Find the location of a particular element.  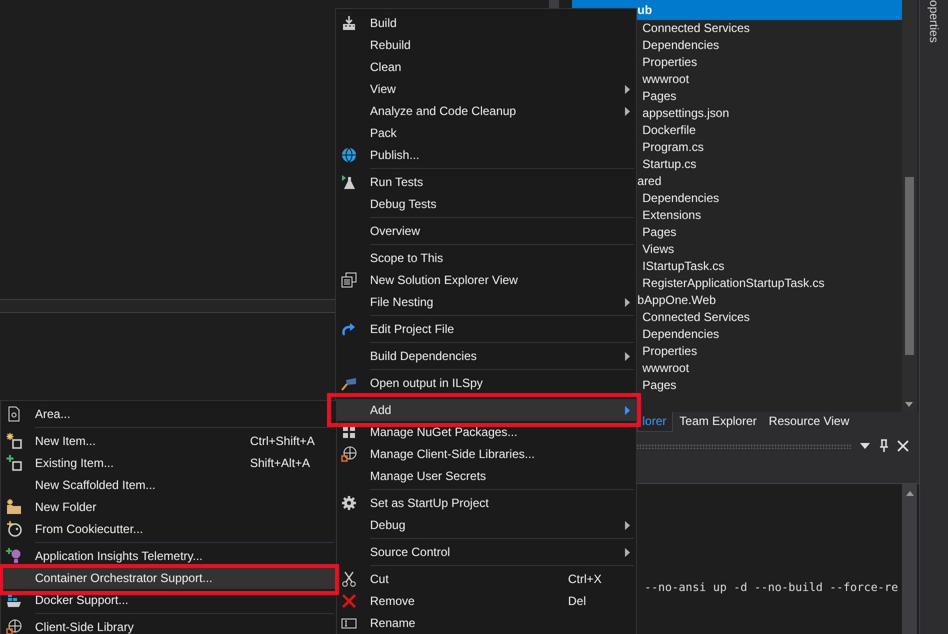

windows-icon is located at coordinates (349, 280).